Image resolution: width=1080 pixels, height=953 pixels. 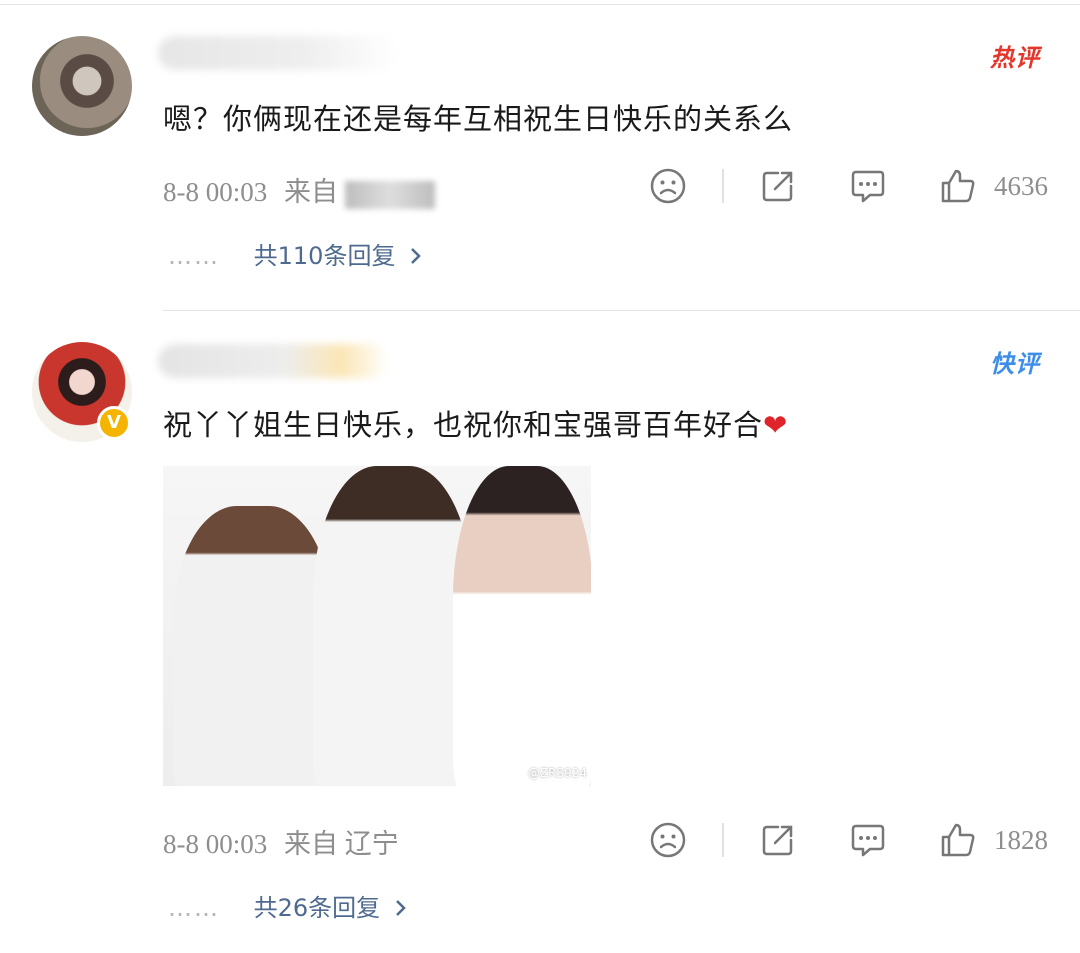 I want to click on photo-watermark: @ZRS924, so click(x=557, y=773).